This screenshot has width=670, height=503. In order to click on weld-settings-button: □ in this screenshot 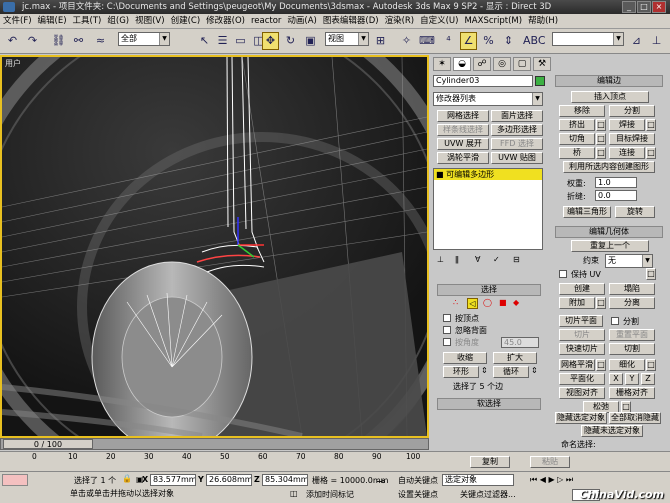, I will do `click(651, 125)`.